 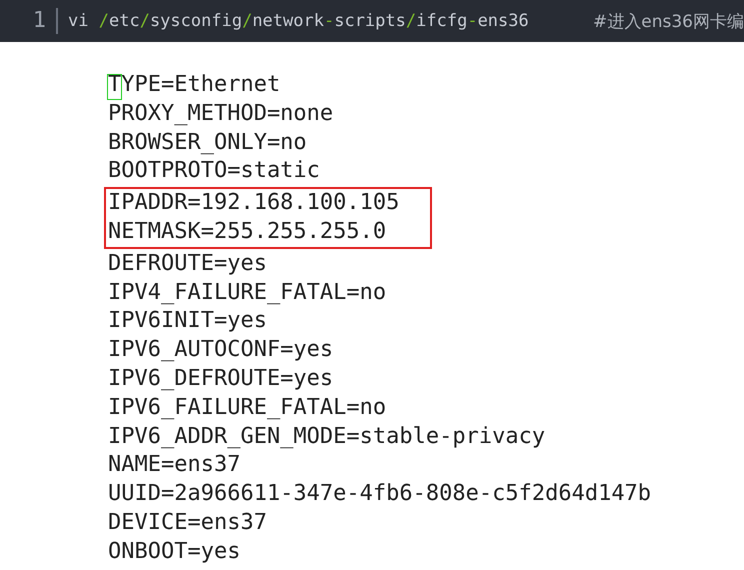 I want to click on config-line: DEVICE=ens37, so click(x=187, y=522).